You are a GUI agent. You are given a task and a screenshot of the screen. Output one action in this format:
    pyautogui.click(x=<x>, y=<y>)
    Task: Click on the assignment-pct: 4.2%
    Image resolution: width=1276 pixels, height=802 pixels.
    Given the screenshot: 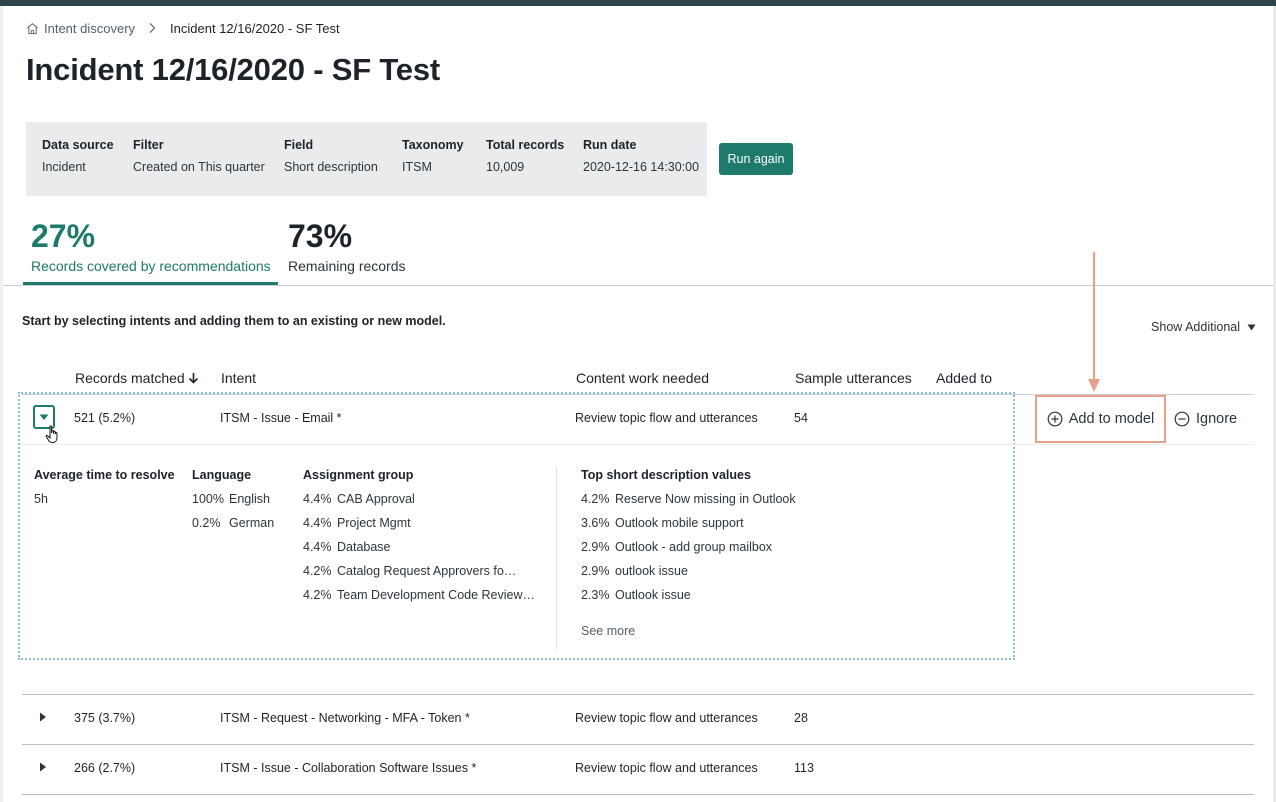 What is the action you would take?
    pyautogui.click(x=317, y=595)
    